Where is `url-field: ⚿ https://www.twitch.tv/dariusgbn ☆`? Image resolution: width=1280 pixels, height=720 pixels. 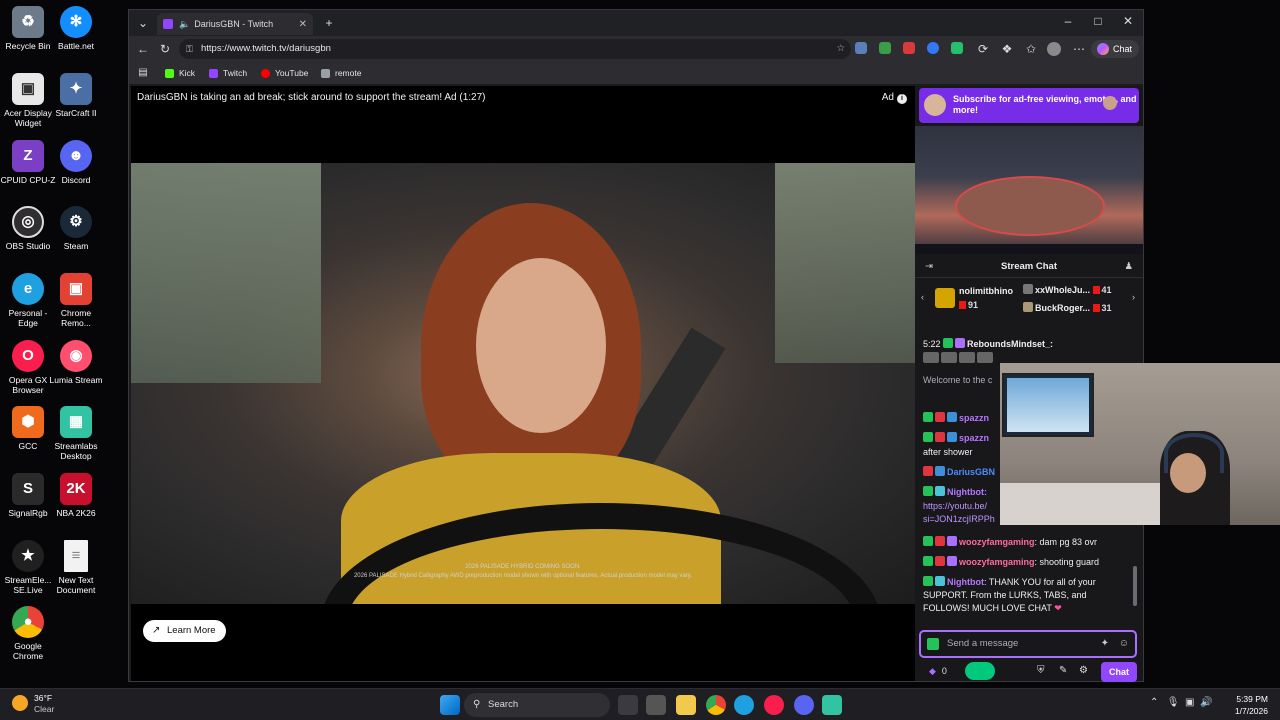
url-field: ⚿ https://www.twitch.tv/dariusgbn ☆ is located at coordinates (515, 49).